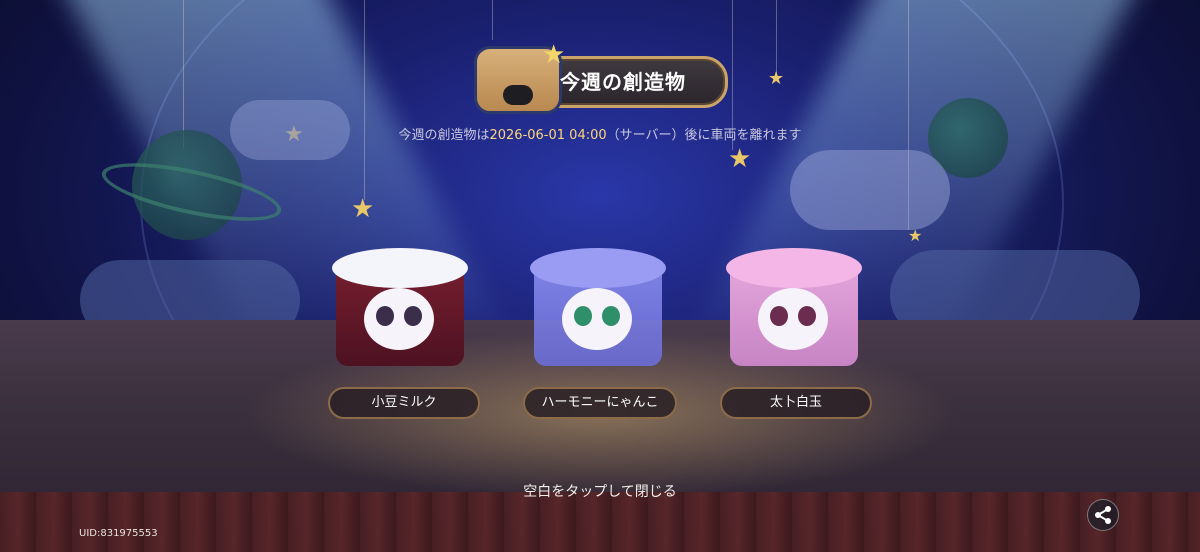  What do you see at coordinates (600, 492) in the screenshot?
I see `tap-to-close-hint: 空白をタップして閉じる` at bounding box center [600, 492].